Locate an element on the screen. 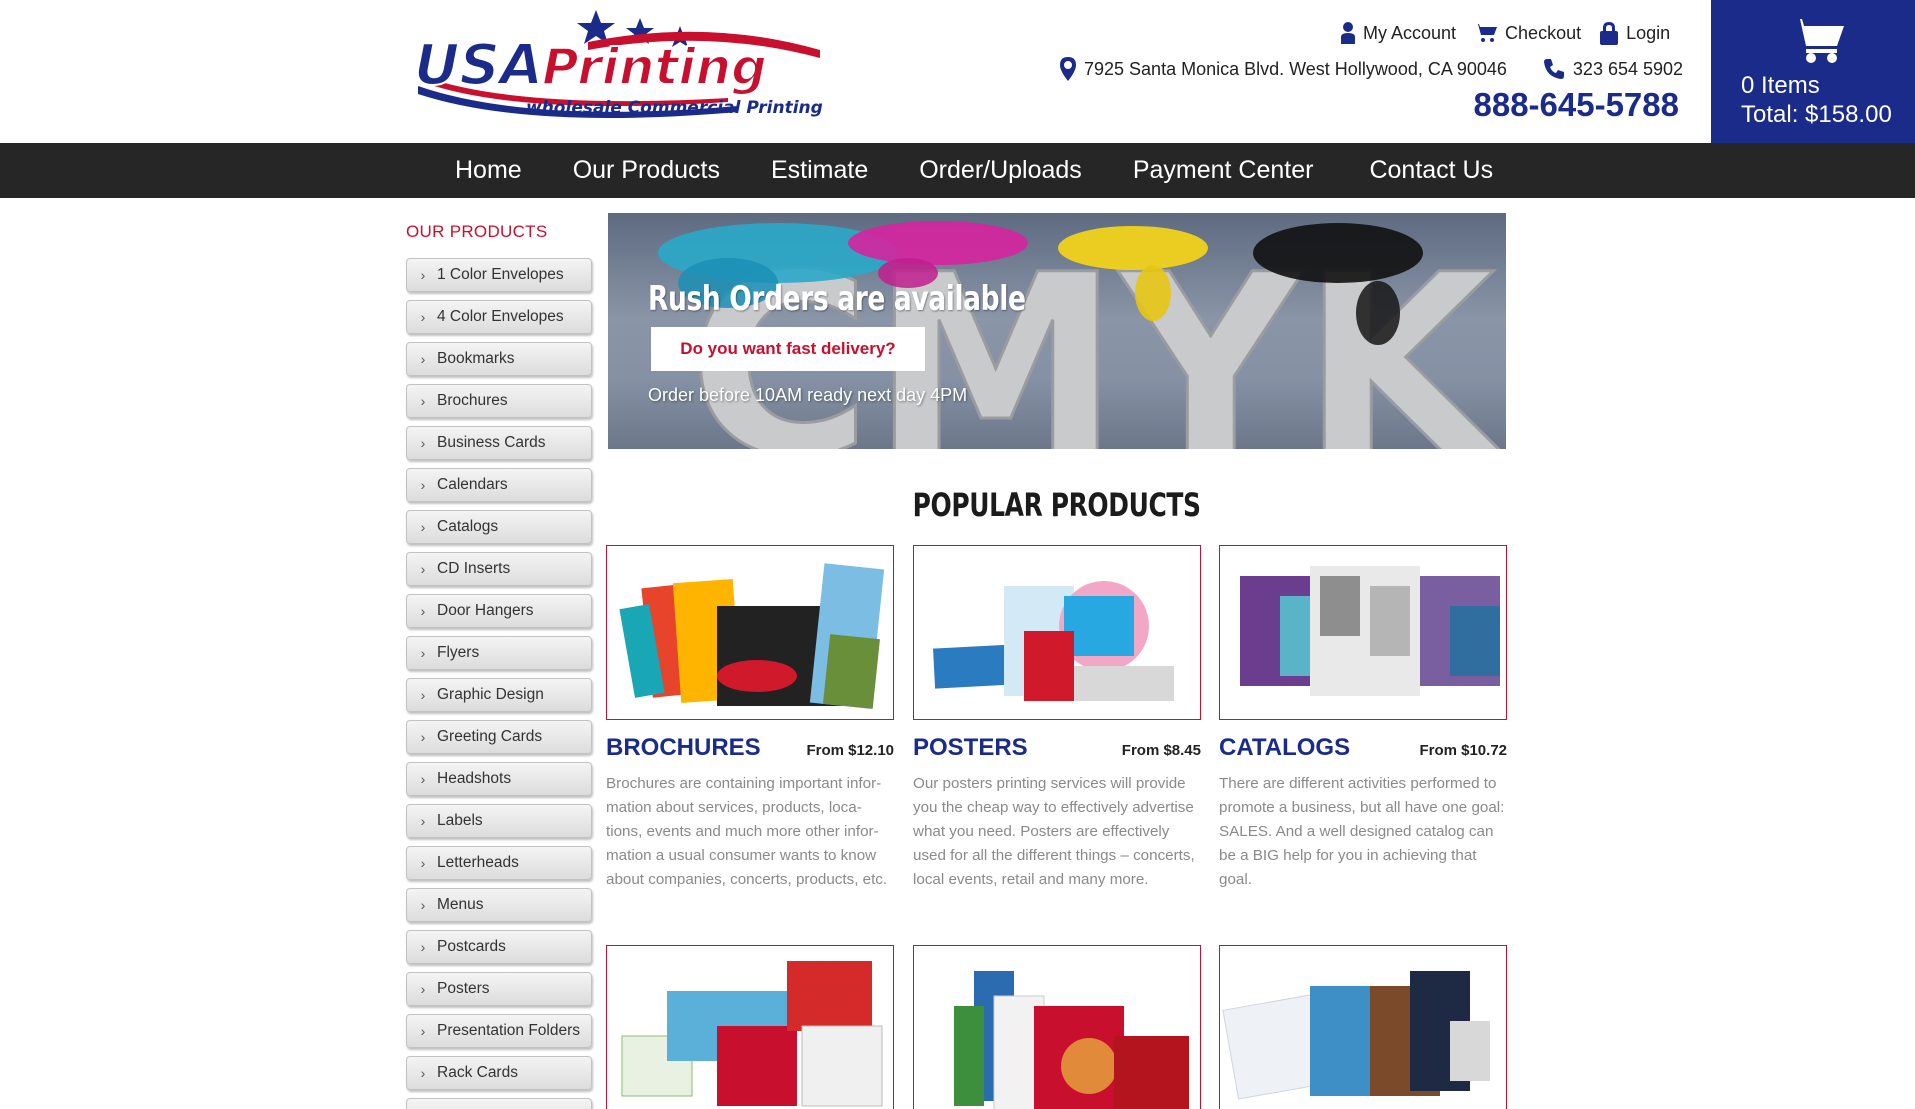 The height and width of the screenshot is (1109, 1915). sidebar-item-flyers: › Flyers is located at coordinates (499, 653).